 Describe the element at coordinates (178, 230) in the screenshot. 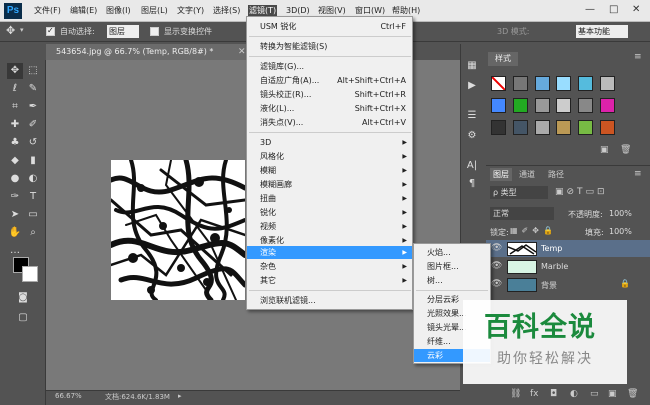

I see `marble-image` at that location.